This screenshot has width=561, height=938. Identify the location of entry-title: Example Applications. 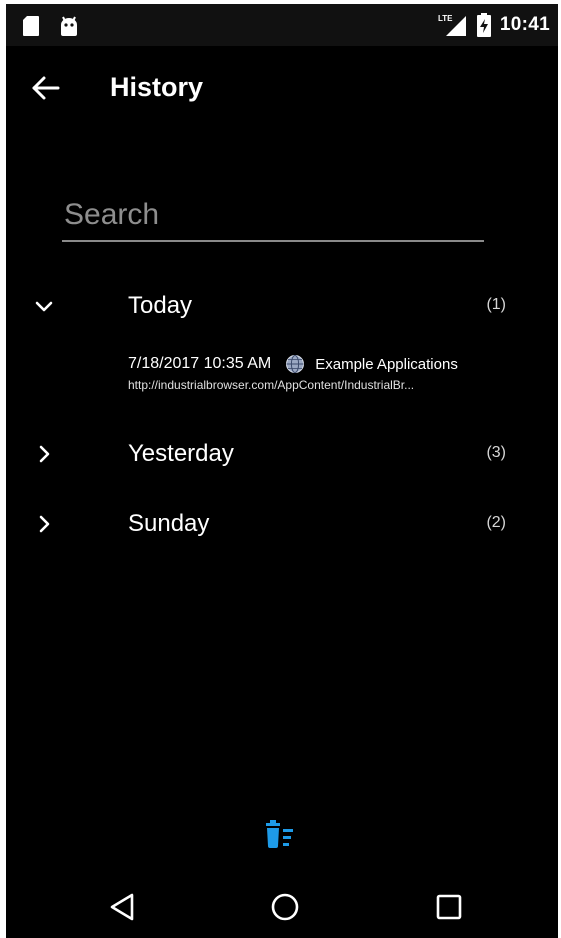
(386, 364).